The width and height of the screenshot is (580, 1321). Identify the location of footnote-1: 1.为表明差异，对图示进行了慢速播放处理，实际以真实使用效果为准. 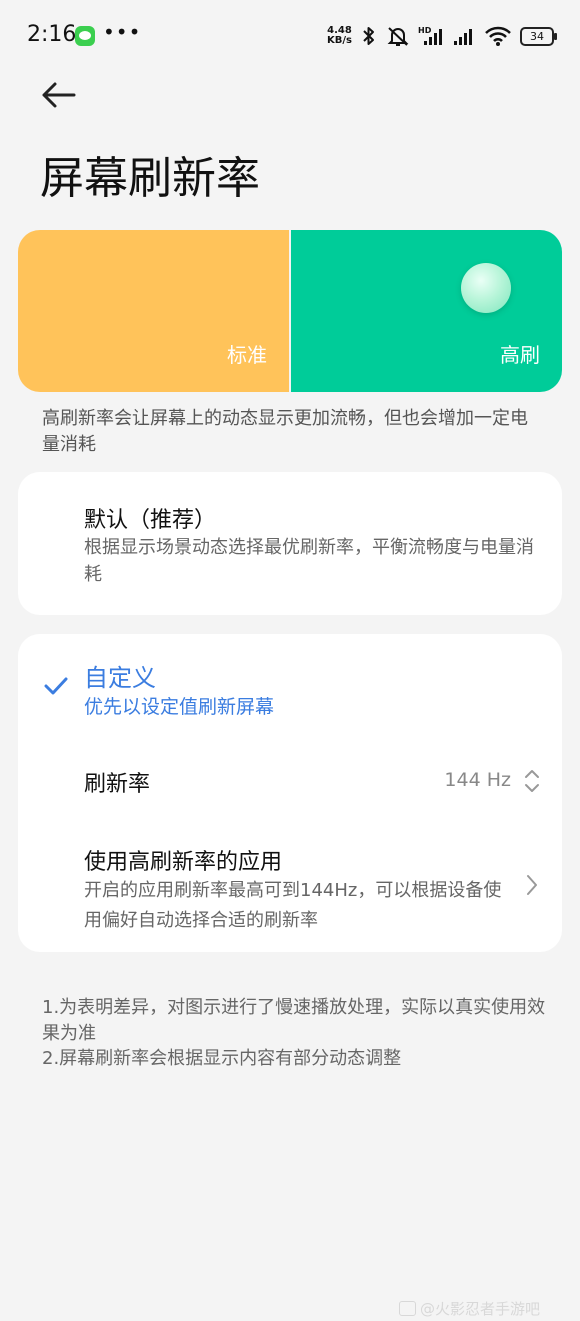
(294, 1020).